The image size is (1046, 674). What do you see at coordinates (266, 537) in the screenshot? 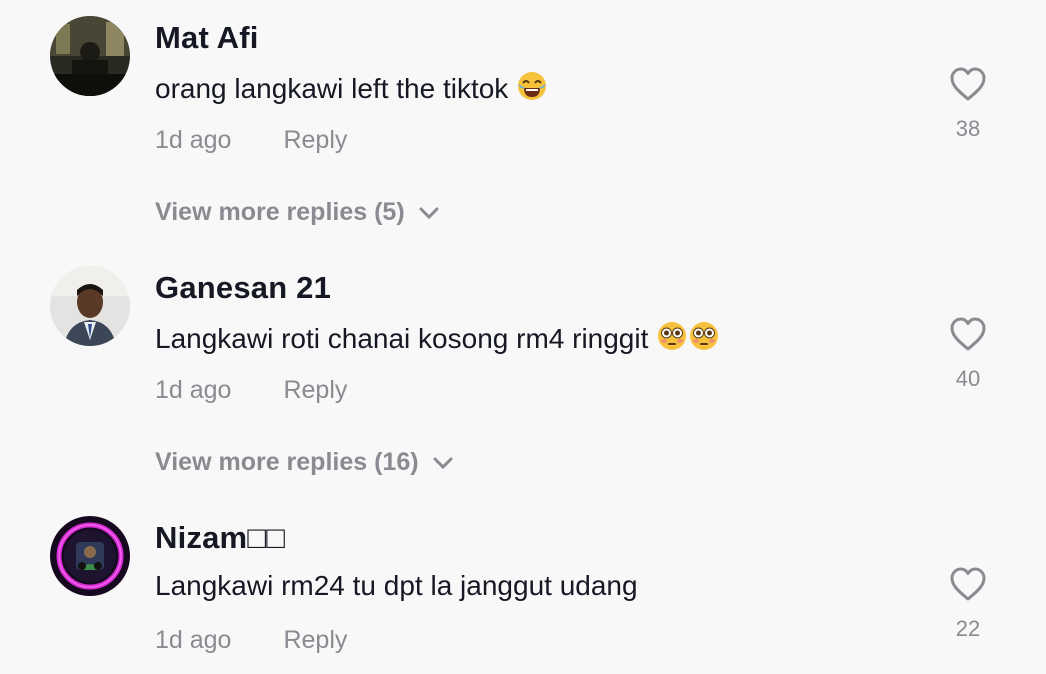
I see `username-suffix: □□` at bounding box center [266, 537].